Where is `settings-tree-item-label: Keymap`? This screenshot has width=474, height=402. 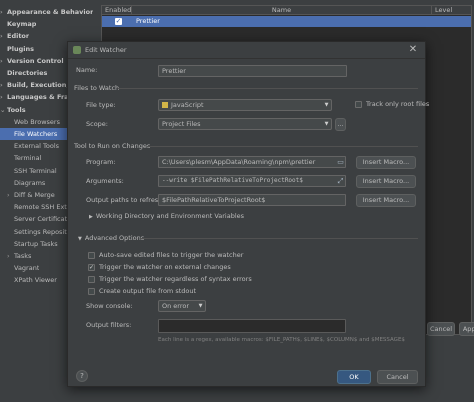 settings-tree-item-label: Keymap is located at coordinates (22, 24).